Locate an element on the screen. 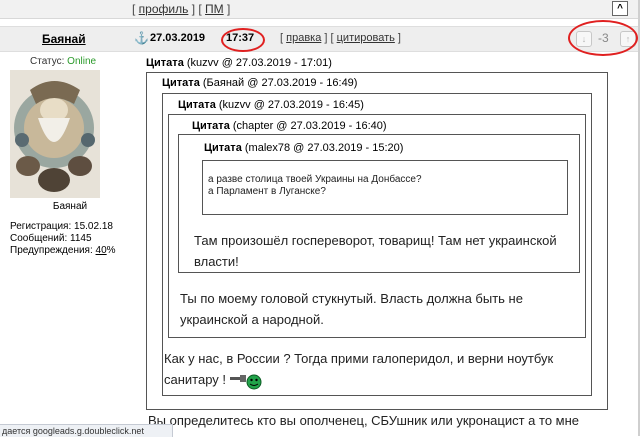 This screenshot has height=437, width=640. avatar is located at coordinates (55, 134).